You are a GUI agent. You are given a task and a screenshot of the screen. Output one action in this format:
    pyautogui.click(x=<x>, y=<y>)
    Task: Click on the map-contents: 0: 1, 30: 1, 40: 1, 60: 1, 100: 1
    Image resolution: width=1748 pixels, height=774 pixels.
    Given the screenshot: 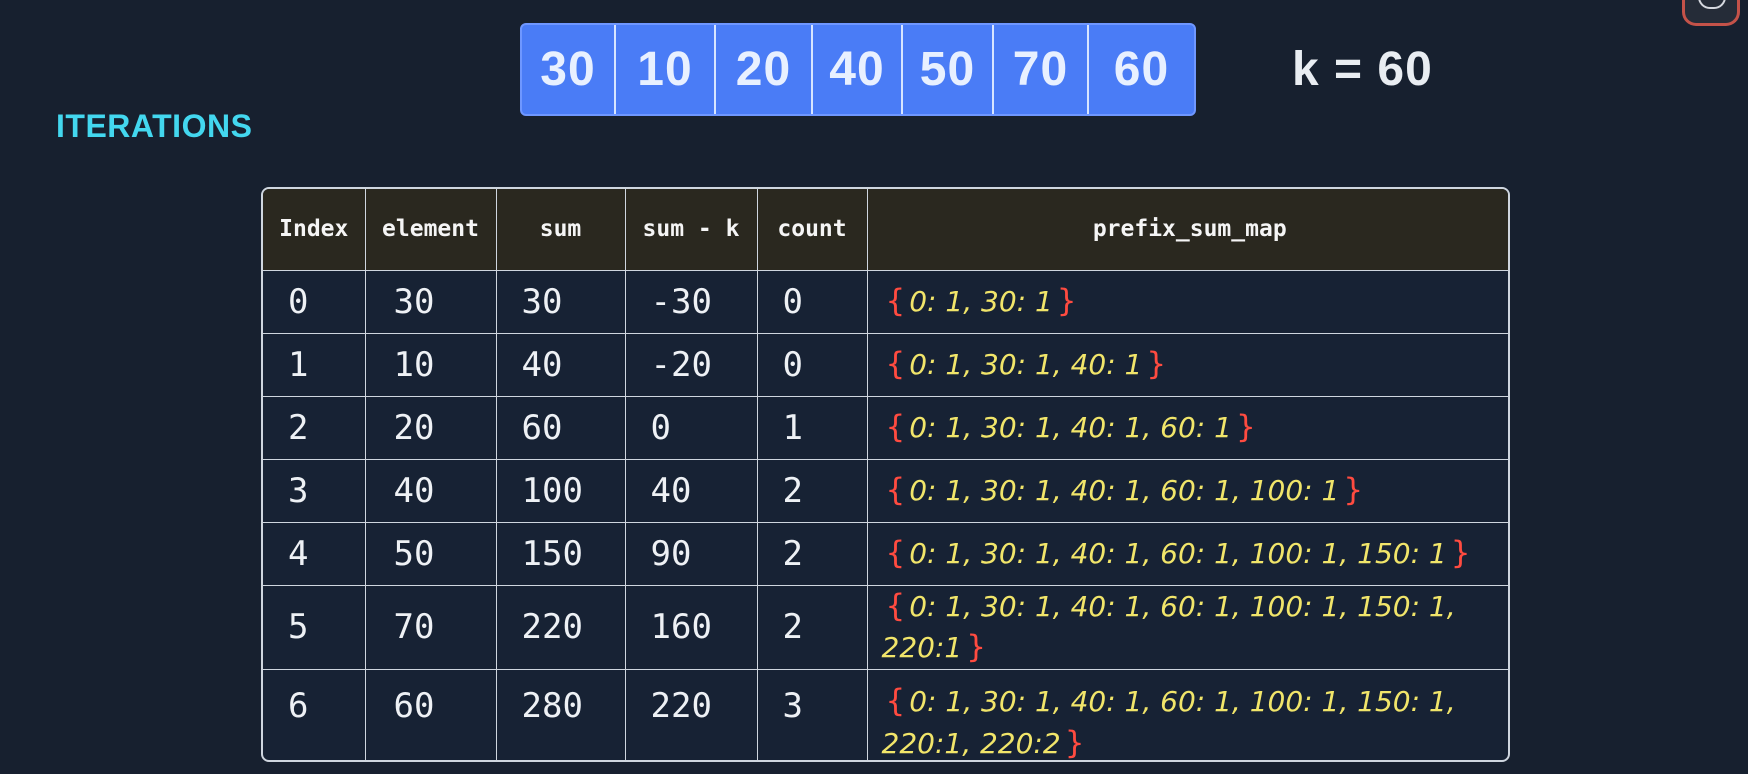 What is the action you would take?
    pyautogui.click(x=1124, y=490)
    